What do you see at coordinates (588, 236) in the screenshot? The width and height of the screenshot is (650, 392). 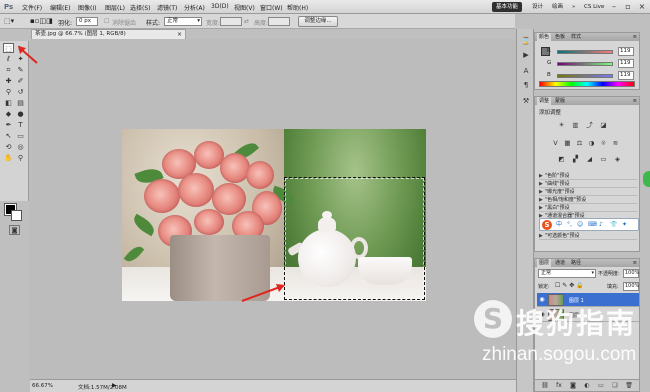 I see `preset-selective-color: ▶ "可选颜色"预设` at bounding box center [588, 236].